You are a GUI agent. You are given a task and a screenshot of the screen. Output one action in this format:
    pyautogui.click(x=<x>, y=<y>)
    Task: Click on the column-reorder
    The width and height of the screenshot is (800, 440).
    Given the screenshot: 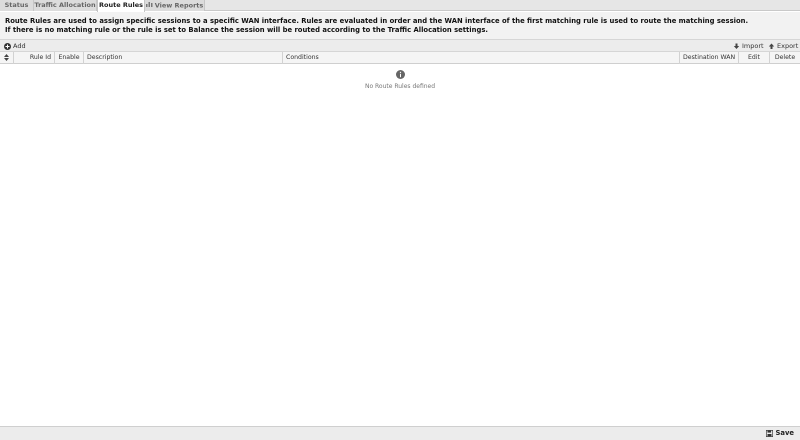 What is the action you would take?
    pyautogui.click(x=7, y=58)
    